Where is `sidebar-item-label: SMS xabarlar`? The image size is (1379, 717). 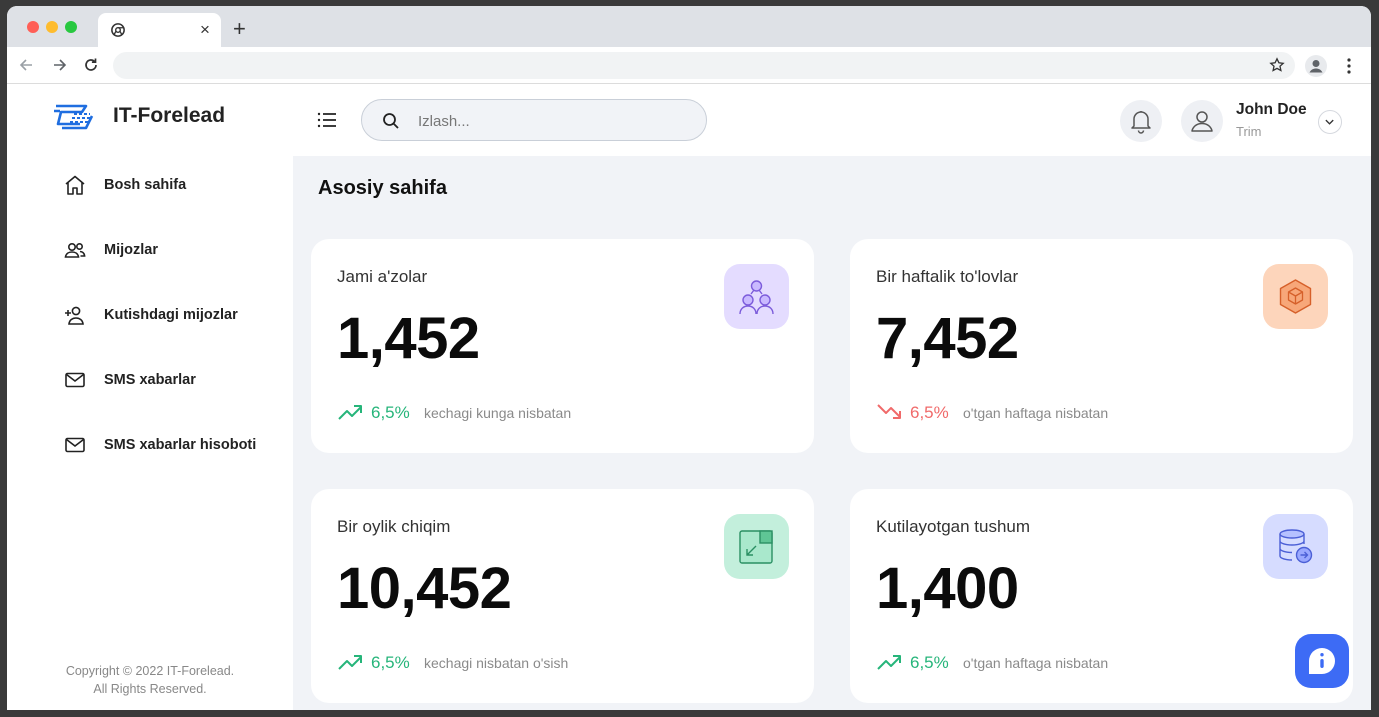 sidebar-item-label: SMS xabarlar is located at coordinates (150, 380).